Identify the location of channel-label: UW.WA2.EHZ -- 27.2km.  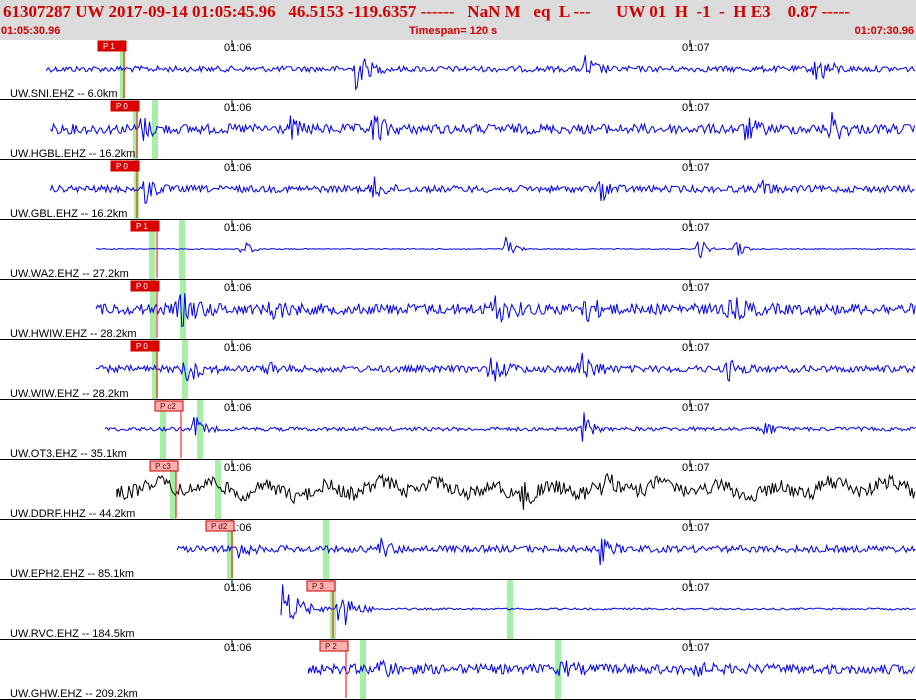
(69, 274).